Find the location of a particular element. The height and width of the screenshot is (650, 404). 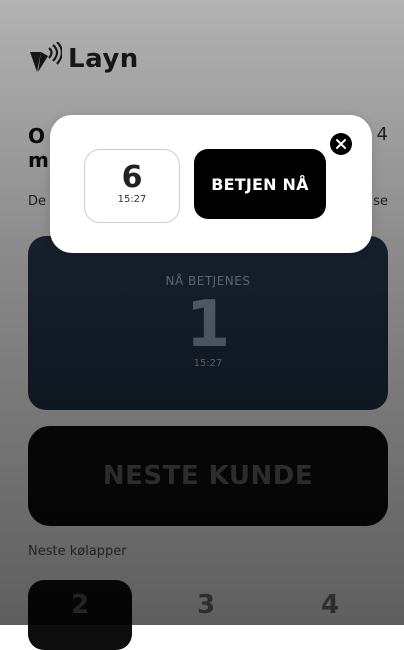

queue-item: 3 is located at coordinates (206, 615).